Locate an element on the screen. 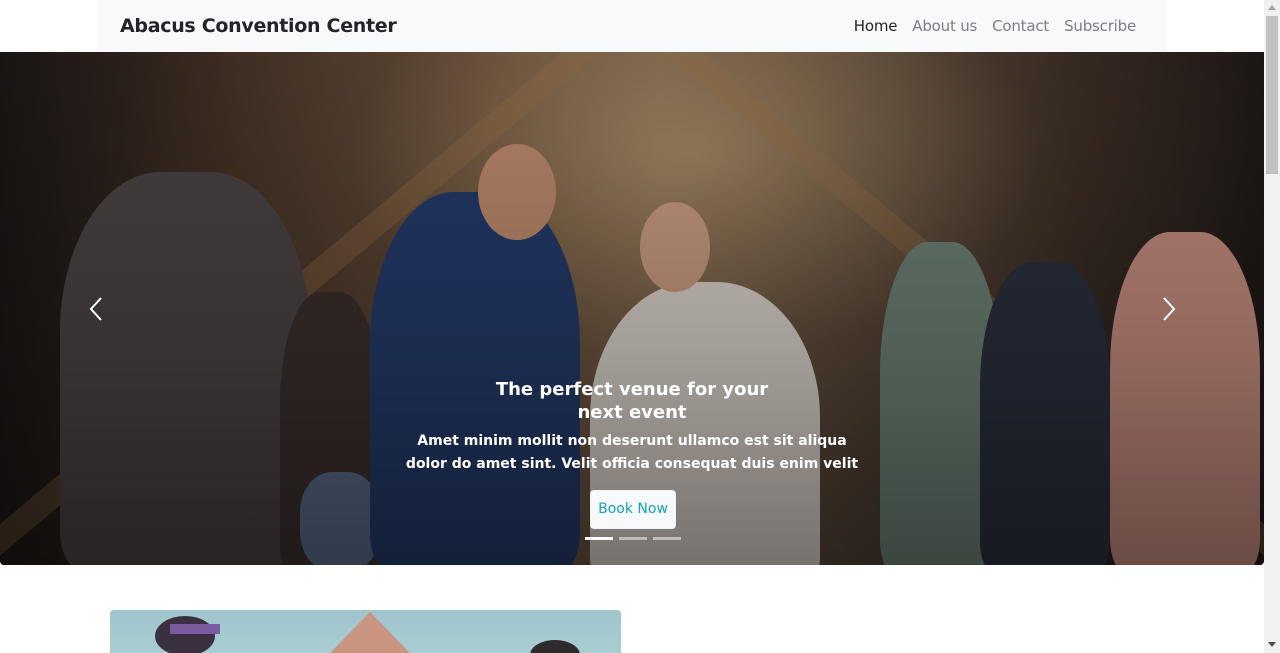 The width and height of the screenshot is (1280, 653). caption-title-line: next event is located at coordinates (632, 412).